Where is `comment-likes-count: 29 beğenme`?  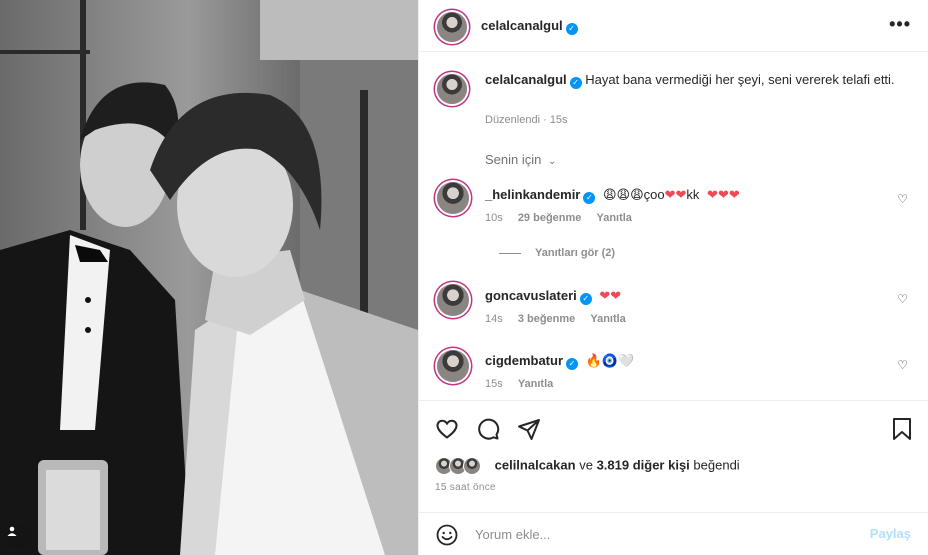 comment-likes-count: 29 beğenme is located at coordinates (550, 218).